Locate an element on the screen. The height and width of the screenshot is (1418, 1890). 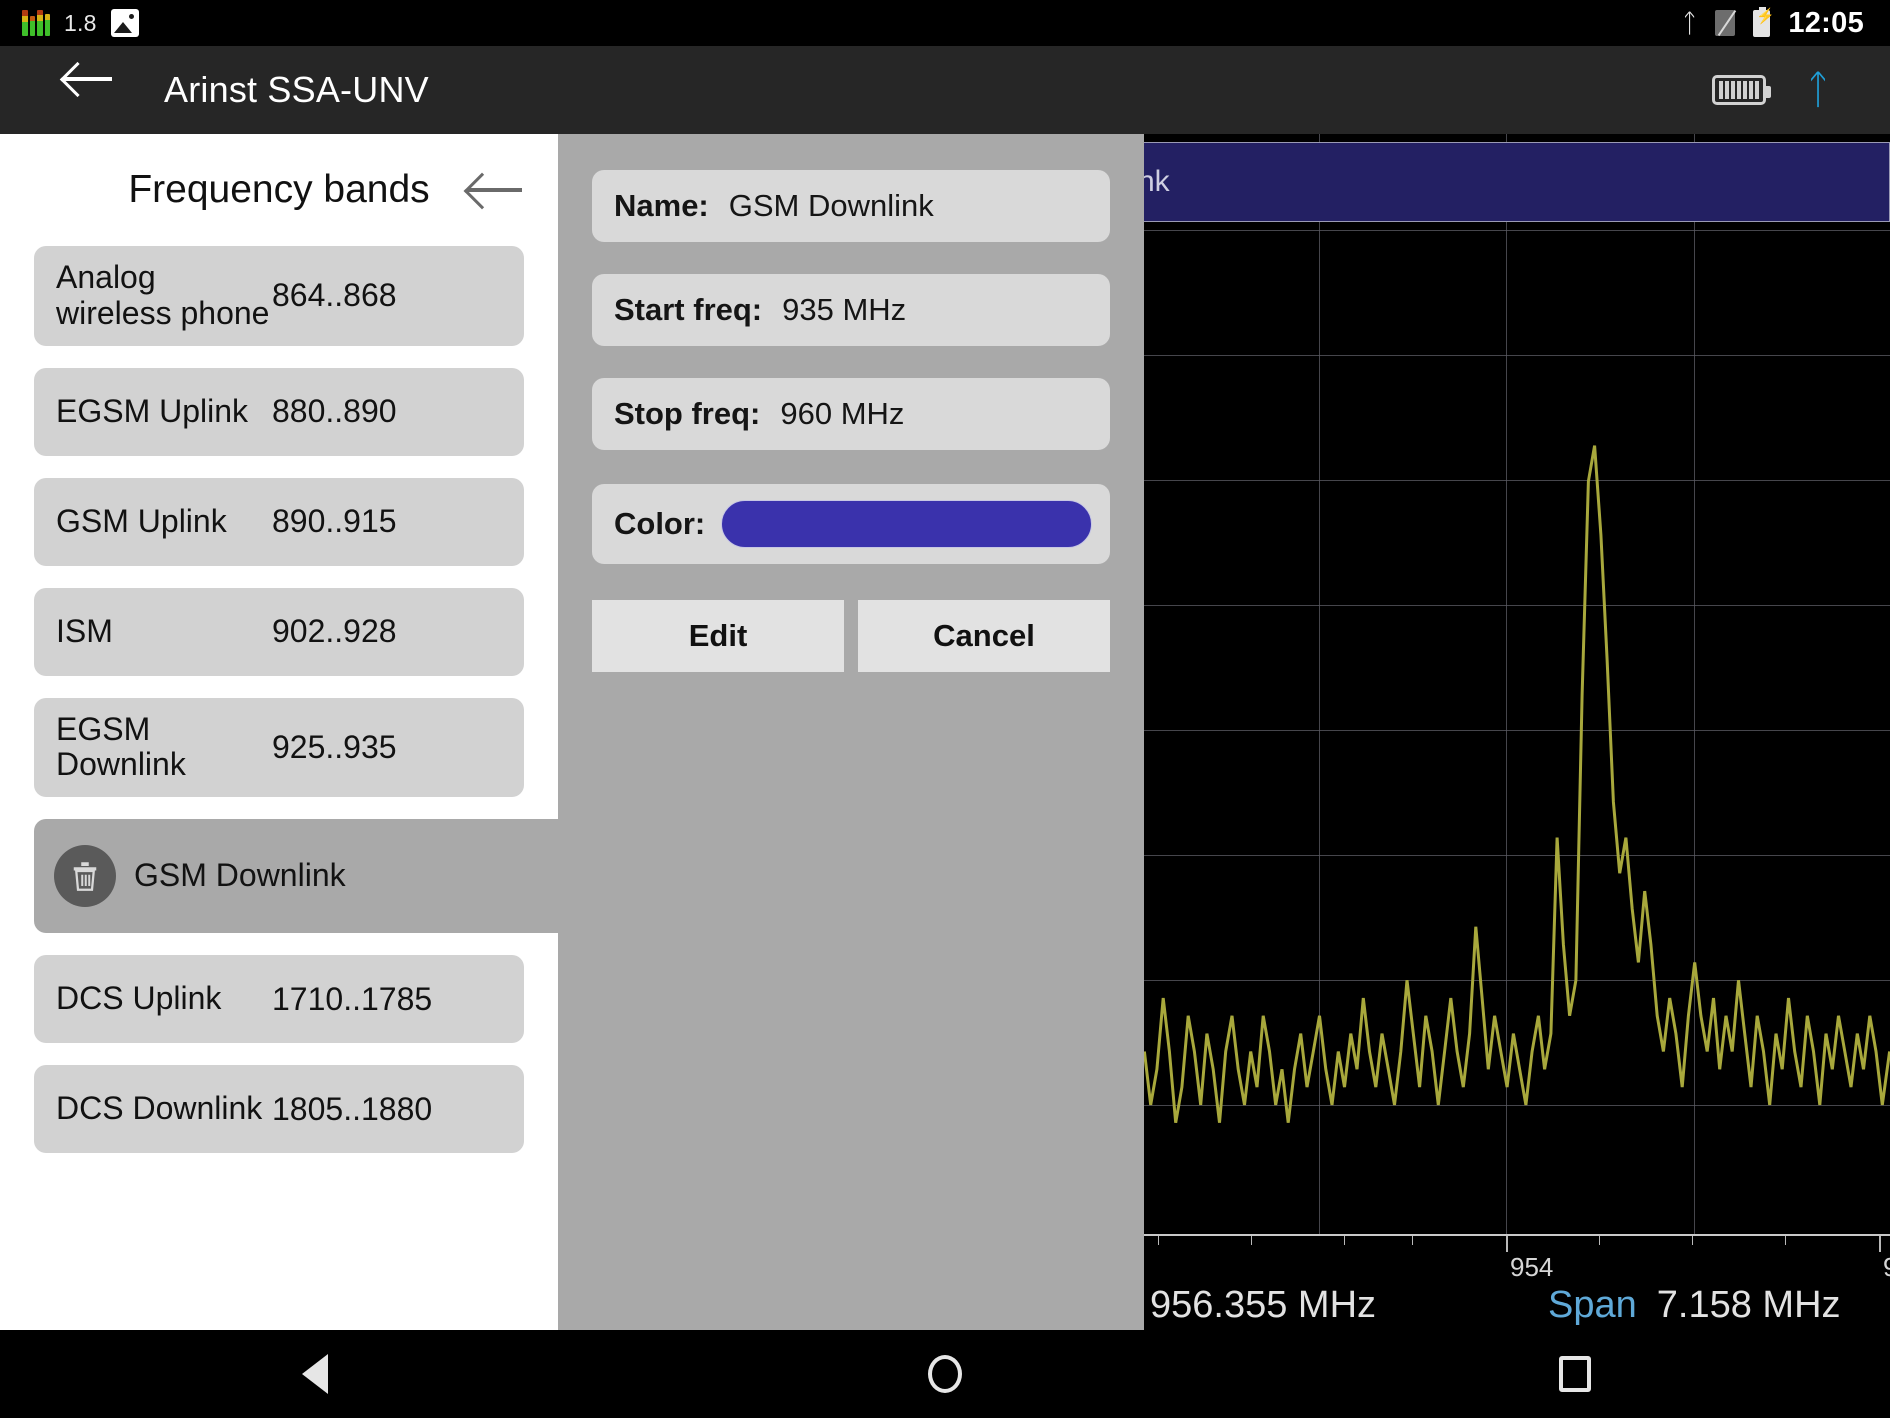
spectrum-readout: 956.355 MHz Span 7.158 MHz is located at coordinates (1520, 1305).